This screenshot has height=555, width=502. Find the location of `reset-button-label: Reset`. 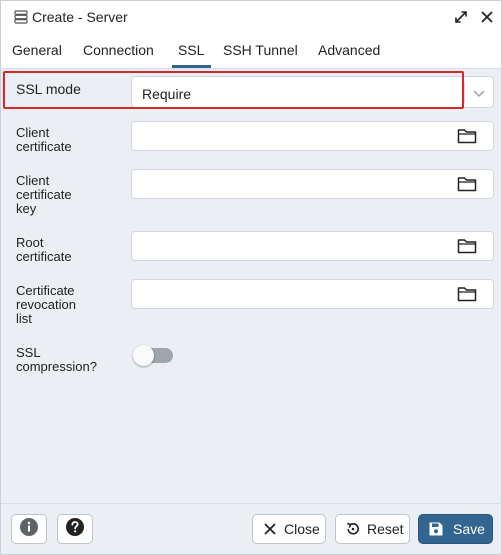

reset-button-label: Reset is located at coordinates (385, 529).